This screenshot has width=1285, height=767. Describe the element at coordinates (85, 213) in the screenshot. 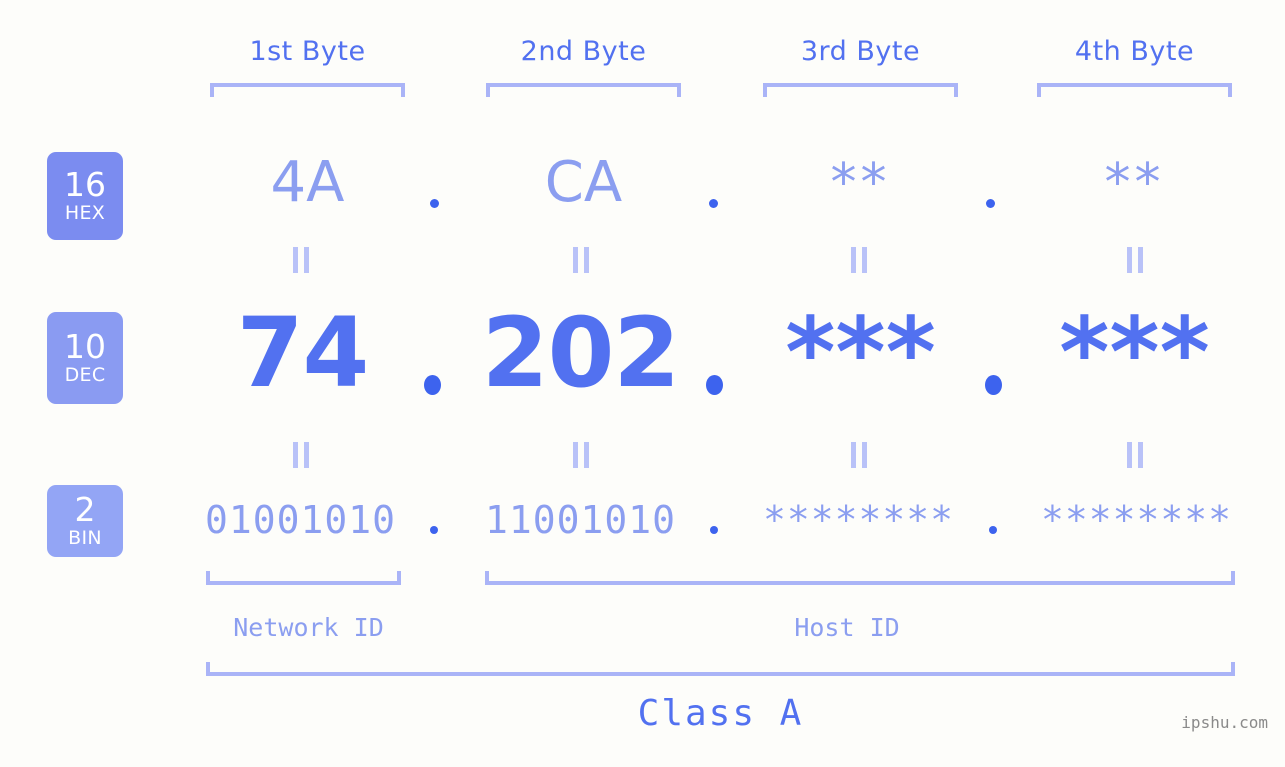

I see `row-badge-hex-system: HEX` at that location.